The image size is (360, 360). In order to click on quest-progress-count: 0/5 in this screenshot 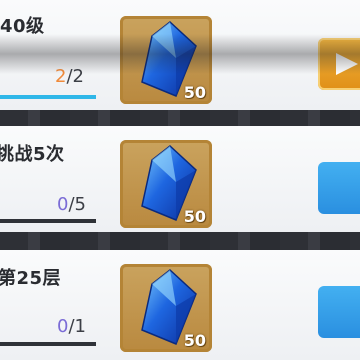, I will do `click(71, 204)`.